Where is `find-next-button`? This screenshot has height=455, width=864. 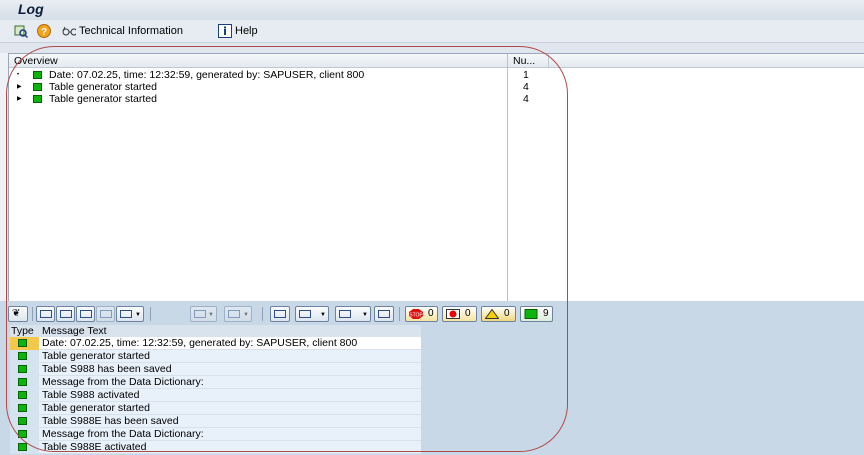
find-next-button is located at coordinates (105, 314).